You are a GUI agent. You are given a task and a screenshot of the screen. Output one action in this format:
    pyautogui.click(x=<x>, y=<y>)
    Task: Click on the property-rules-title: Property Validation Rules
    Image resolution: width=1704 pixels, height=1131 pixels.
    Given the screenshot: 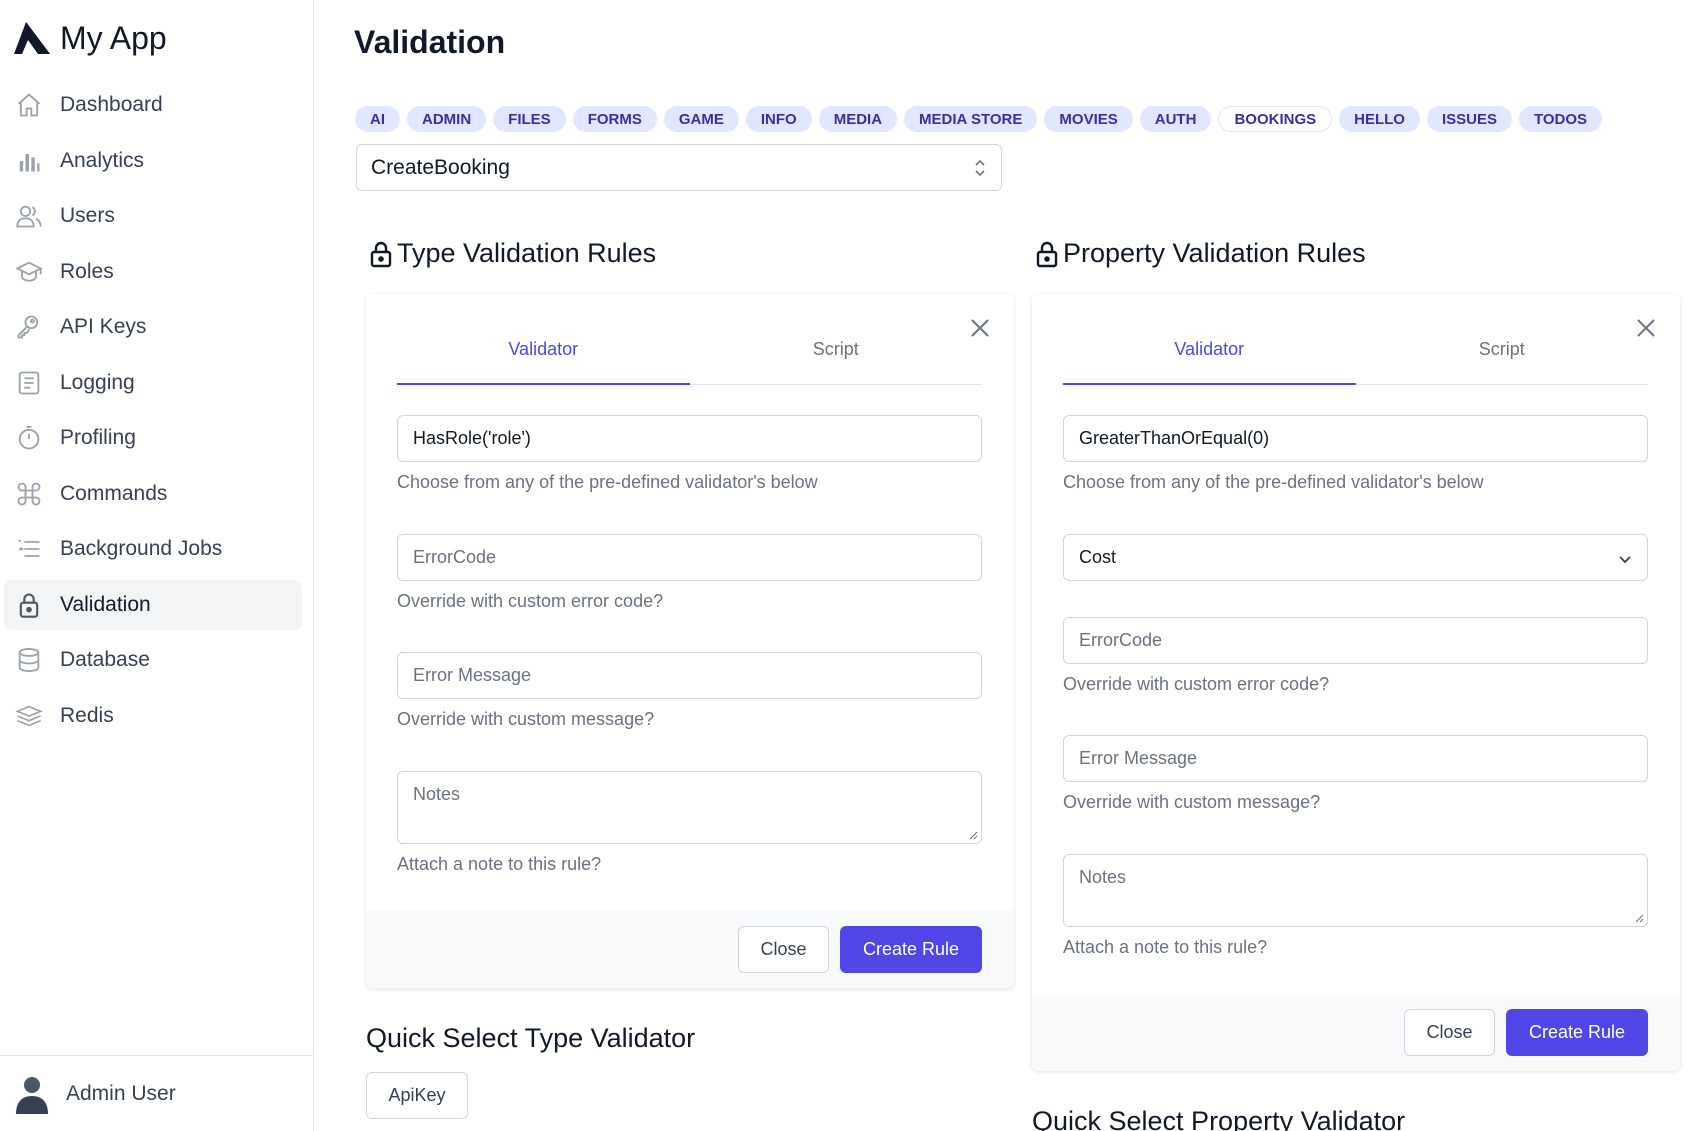 What is the action you would take?
    pyautogui.click(x=1214, y=253)
    